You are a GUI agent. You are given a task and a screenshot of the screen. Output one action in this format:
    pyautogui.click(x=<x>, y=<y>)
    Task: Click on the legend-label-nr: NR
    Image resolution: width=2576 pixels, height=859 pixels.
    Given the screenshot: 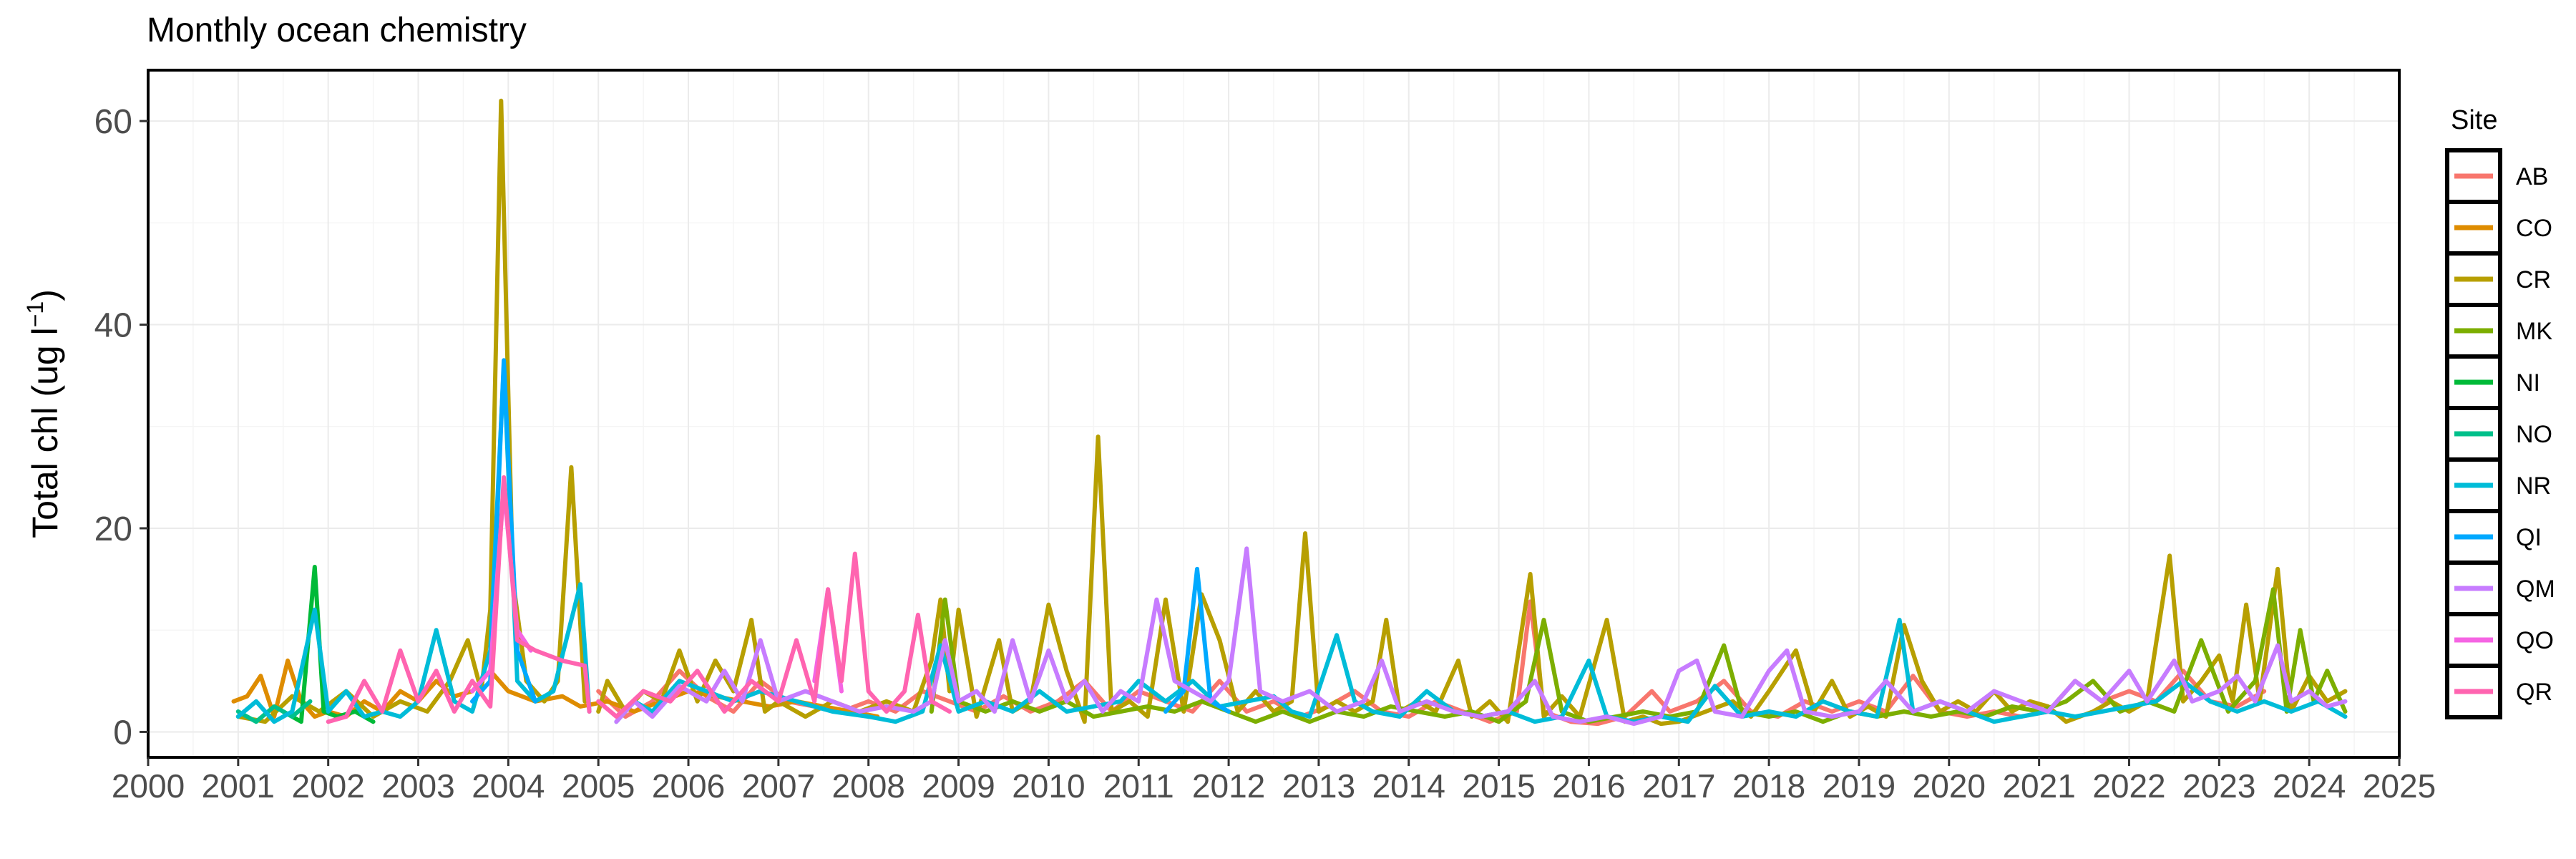 What is the action you would take?
    pyautogui.click(x=2533, y=486)
    